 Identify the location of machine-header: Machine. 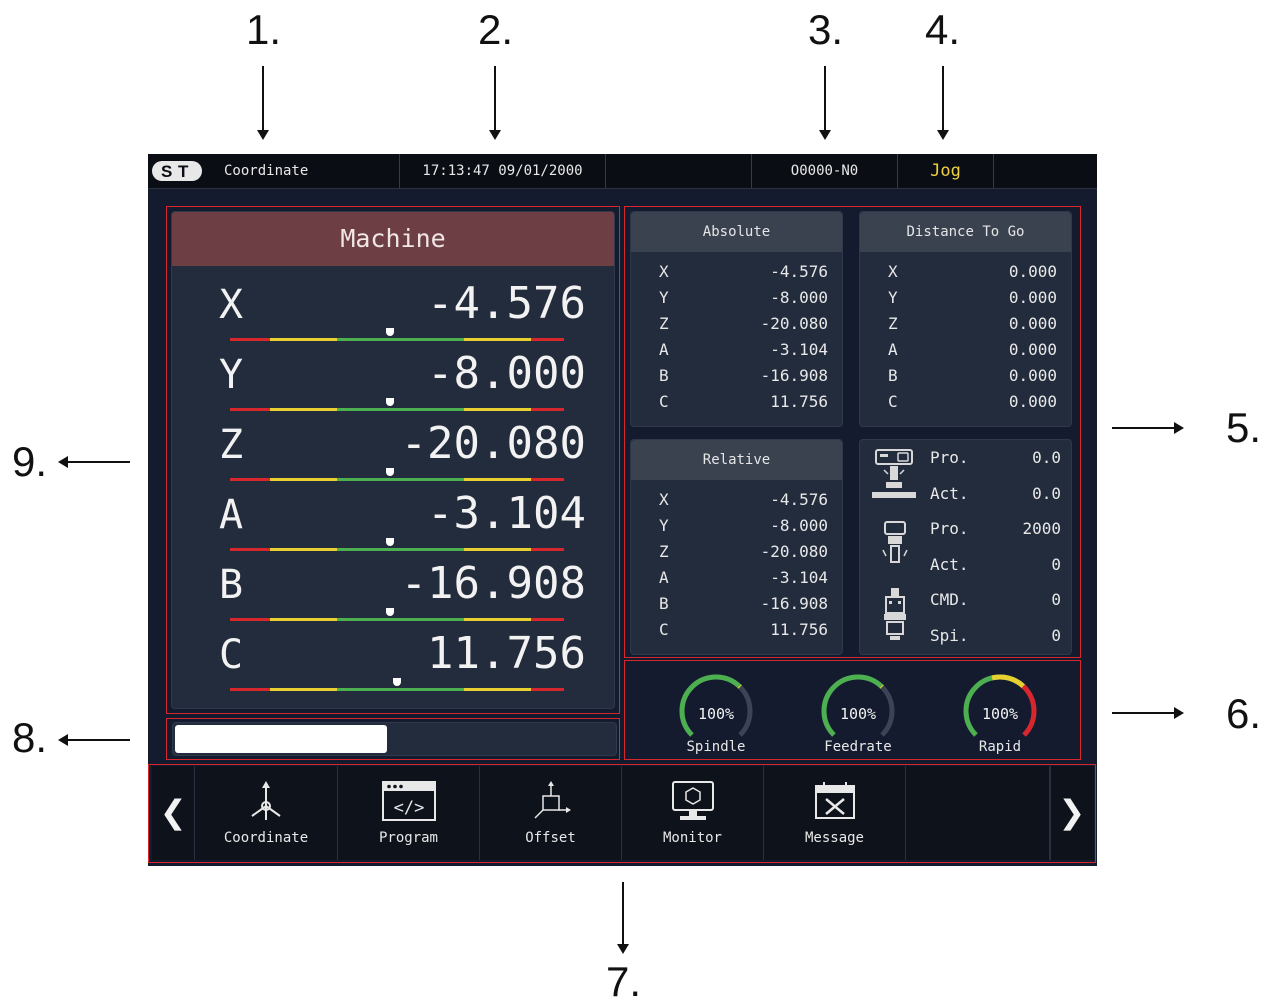
(393, 239).